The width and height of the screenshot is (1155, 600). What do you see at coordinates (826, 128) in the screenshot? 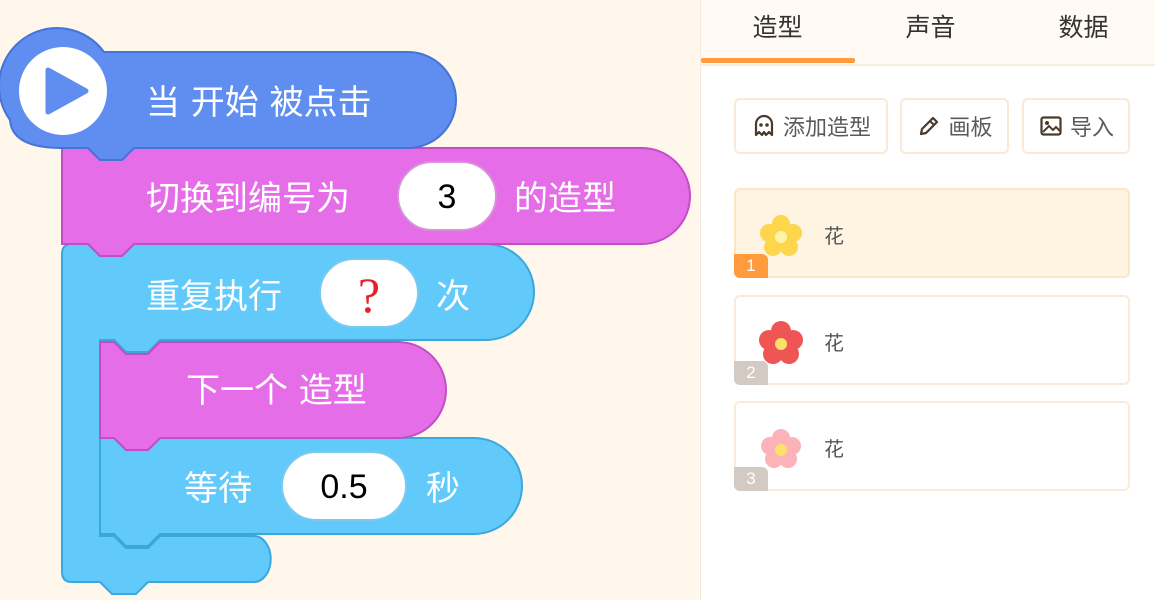
I see `add-costume-label: 添加造型` at bounding box center [826, 128].